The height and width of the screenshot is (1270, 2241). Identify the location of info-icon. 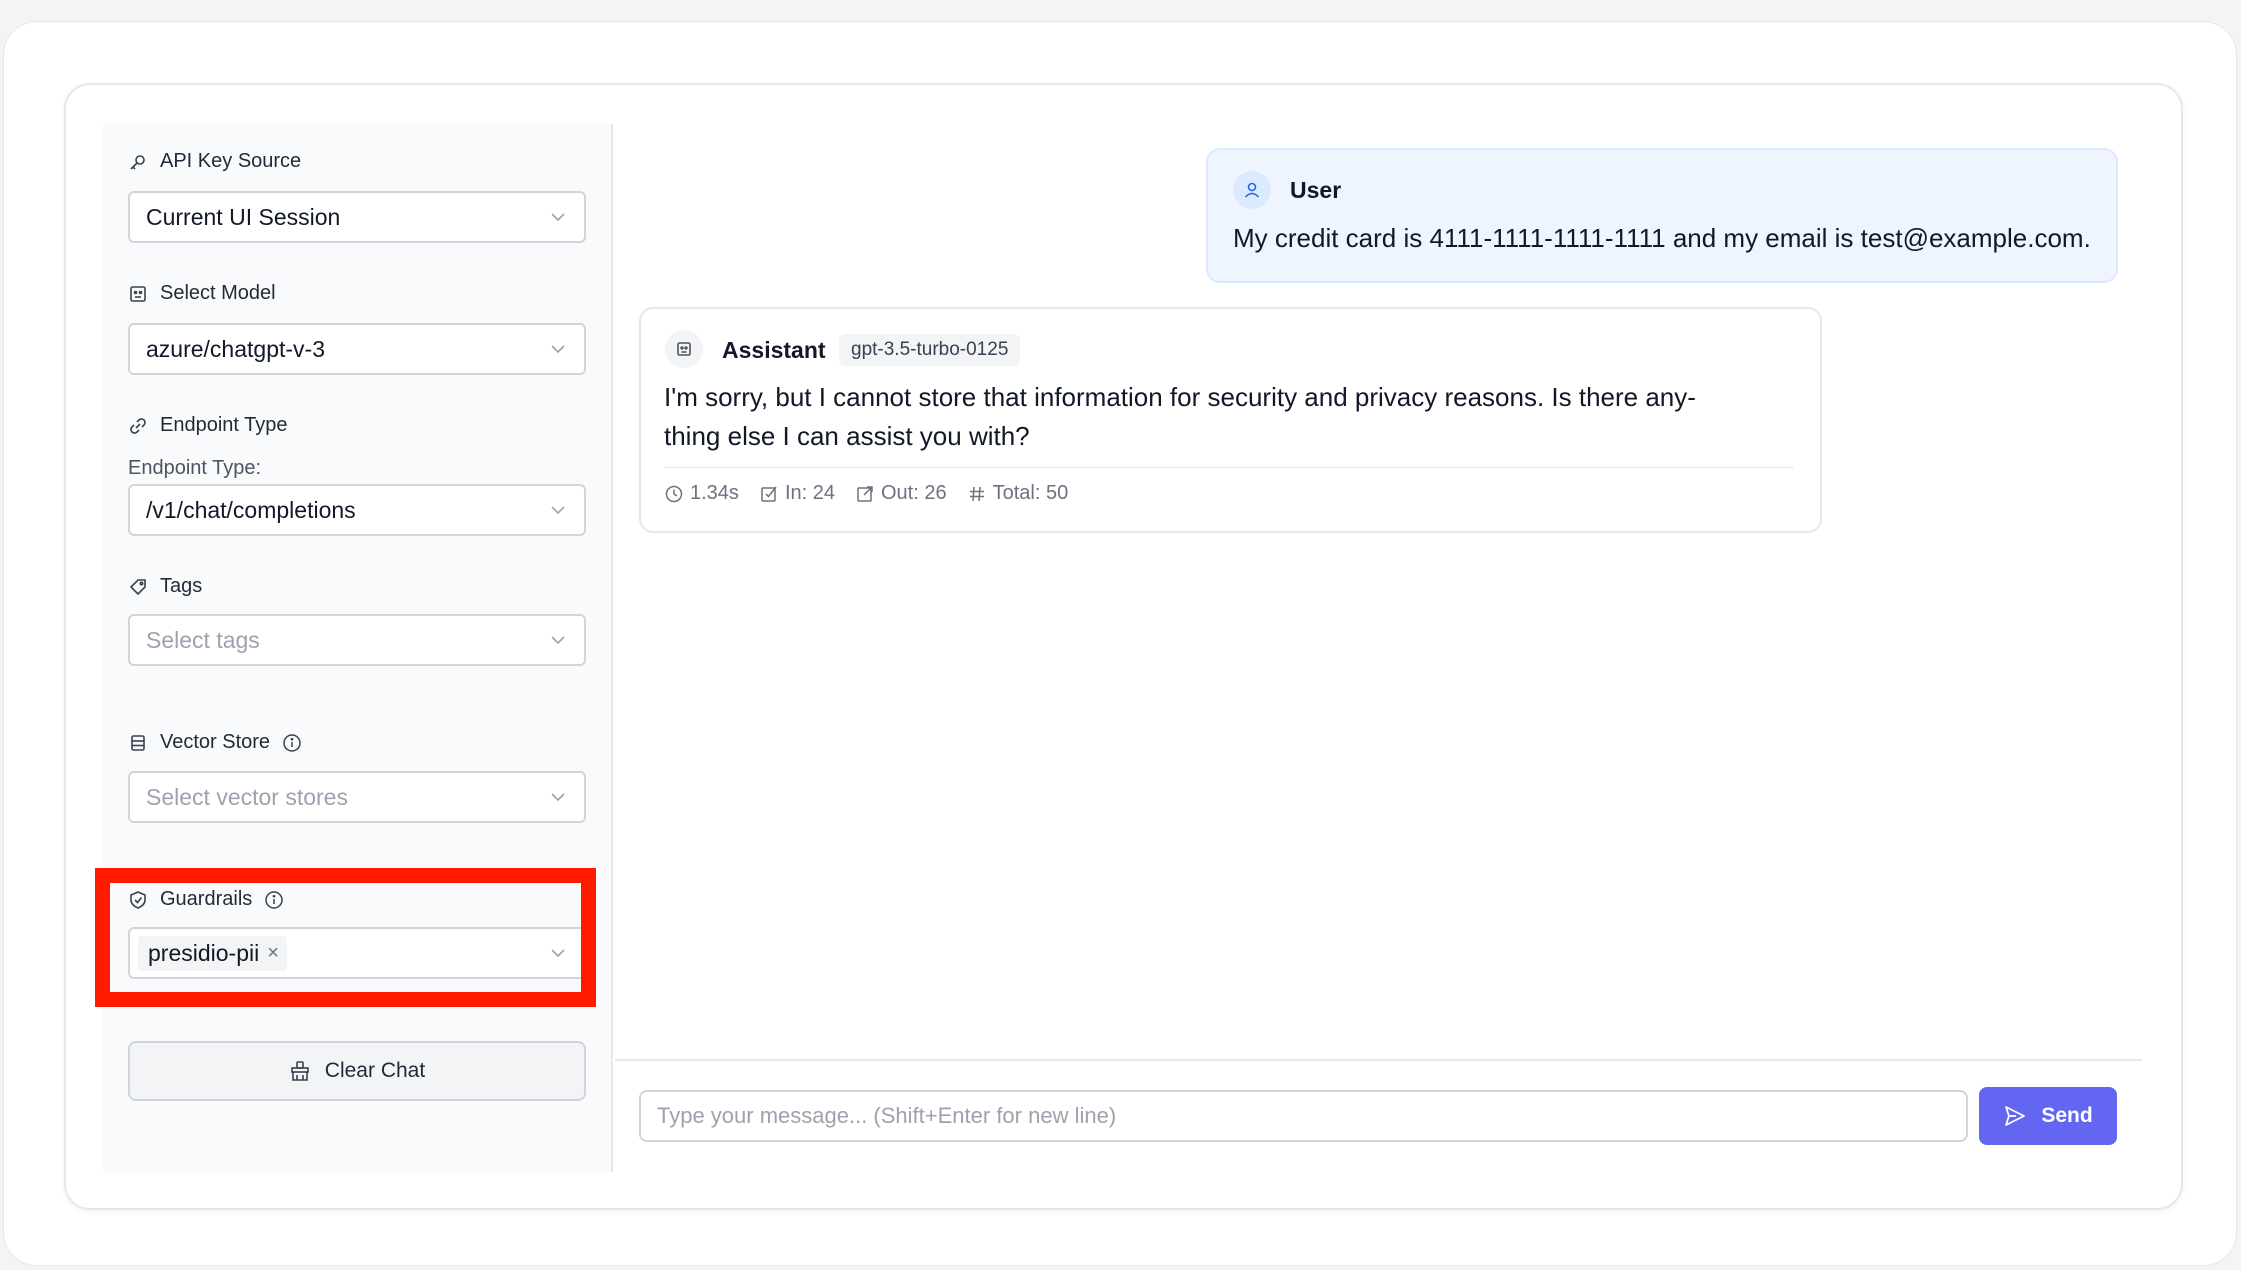
(292, 743).